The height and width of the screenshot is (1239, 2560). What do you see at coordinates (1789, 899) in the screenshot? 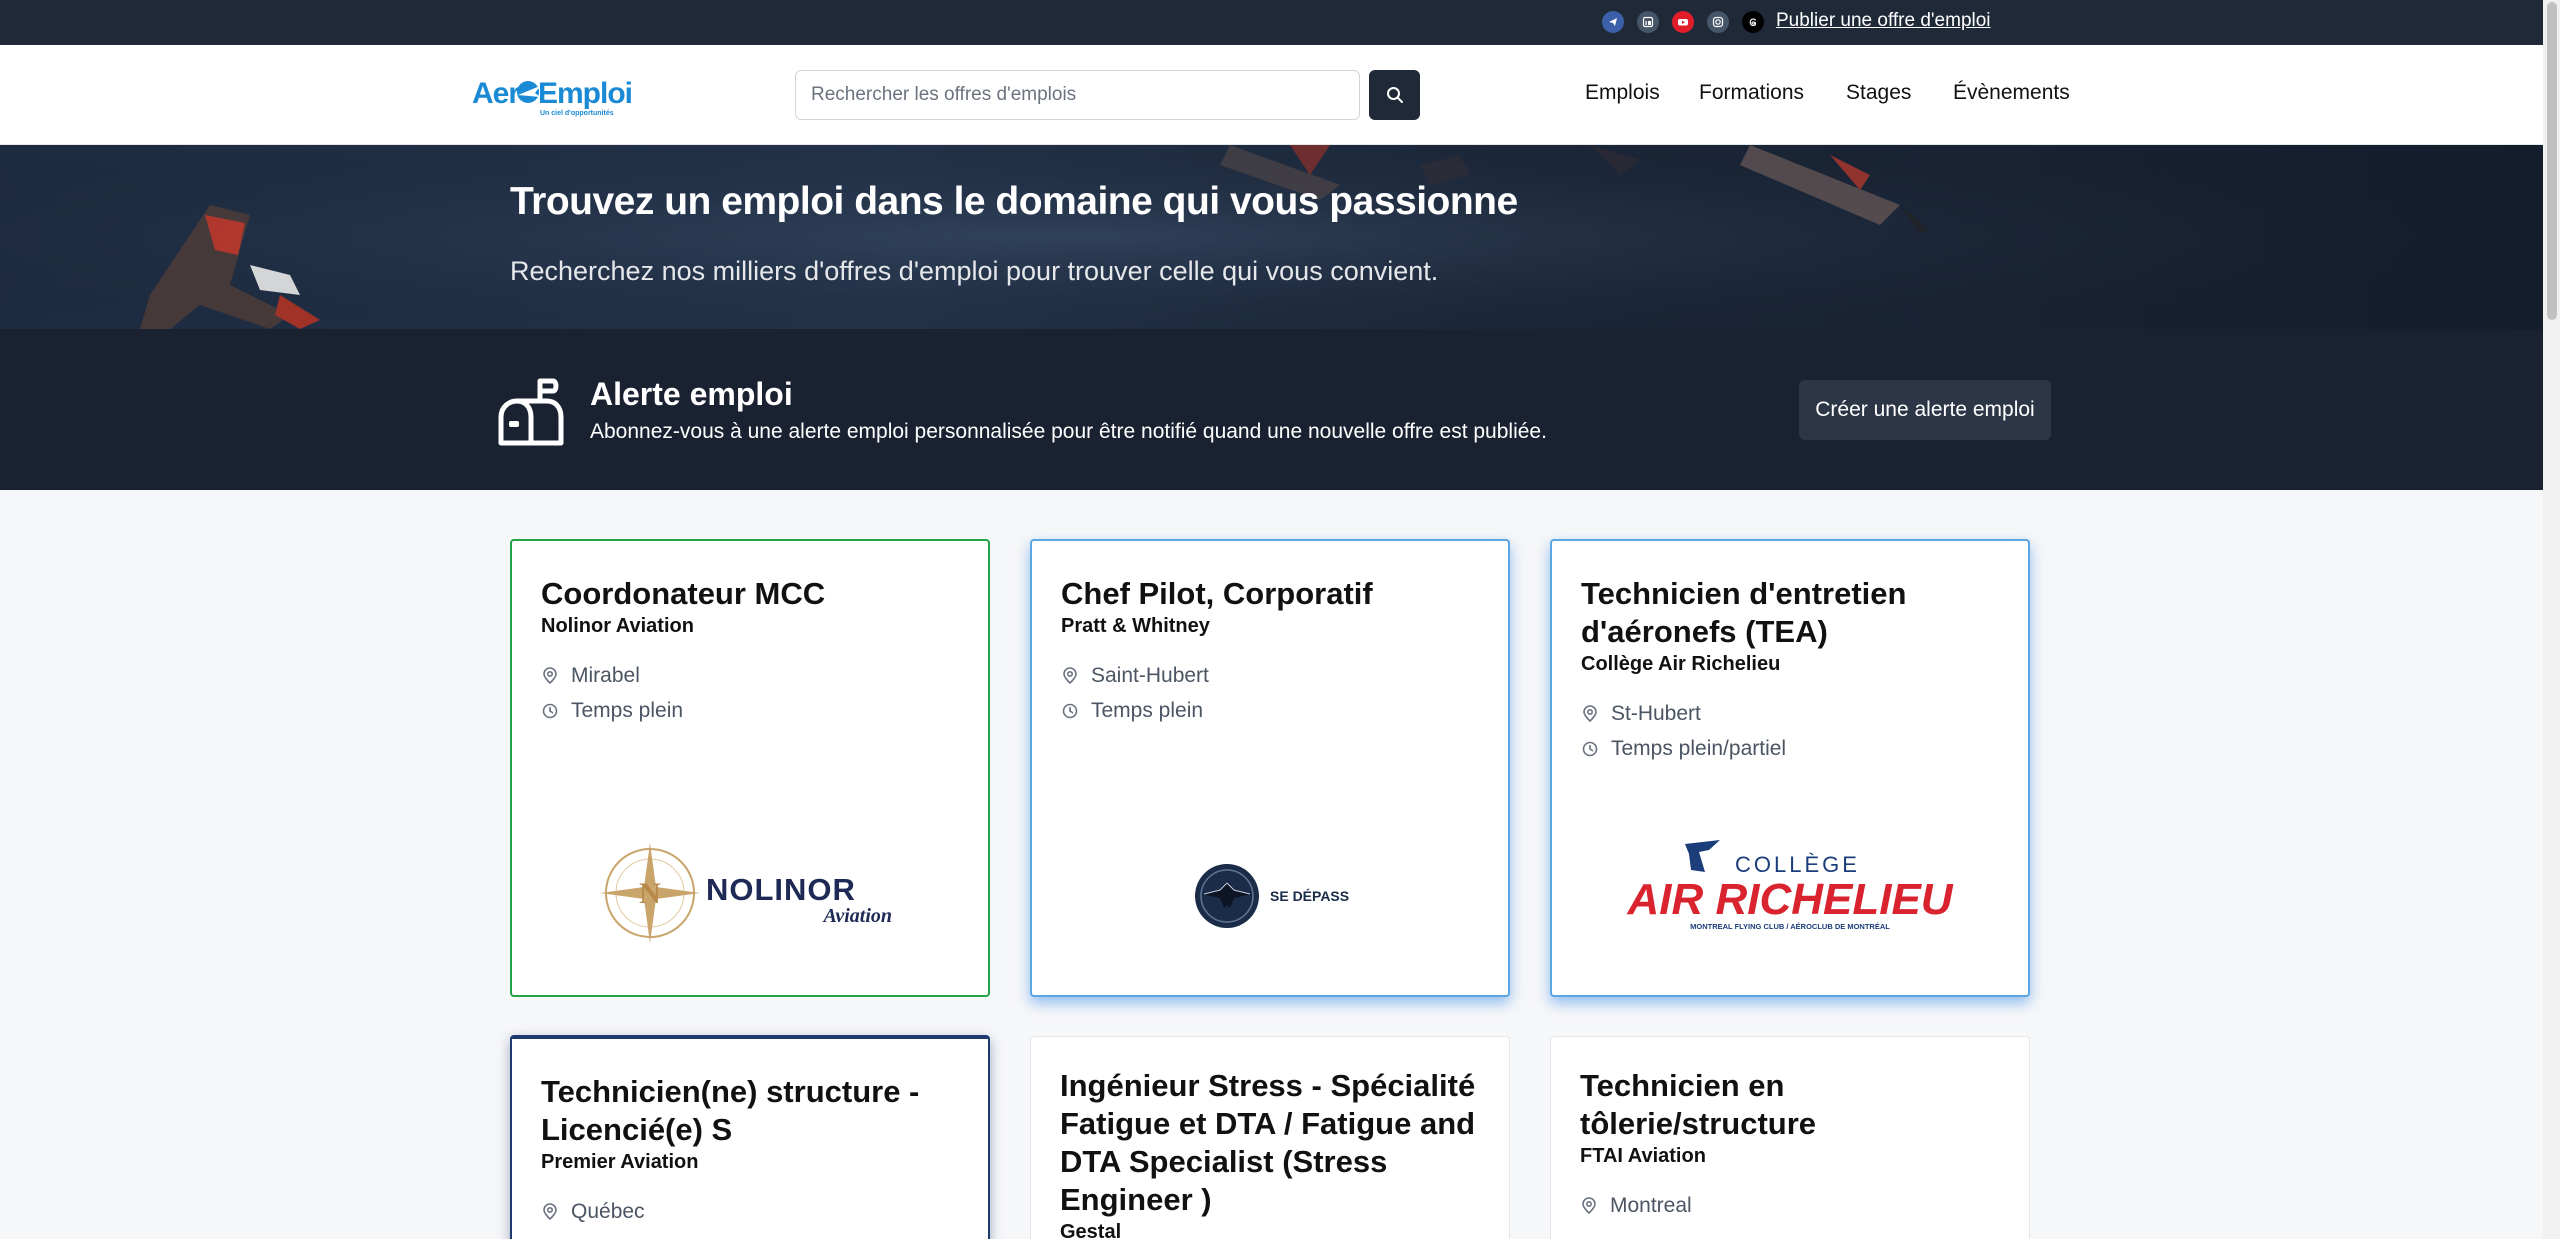
I see `air-richelieu-logo-text: AIR RICHELIEU` at bounding box center [1789, 899].